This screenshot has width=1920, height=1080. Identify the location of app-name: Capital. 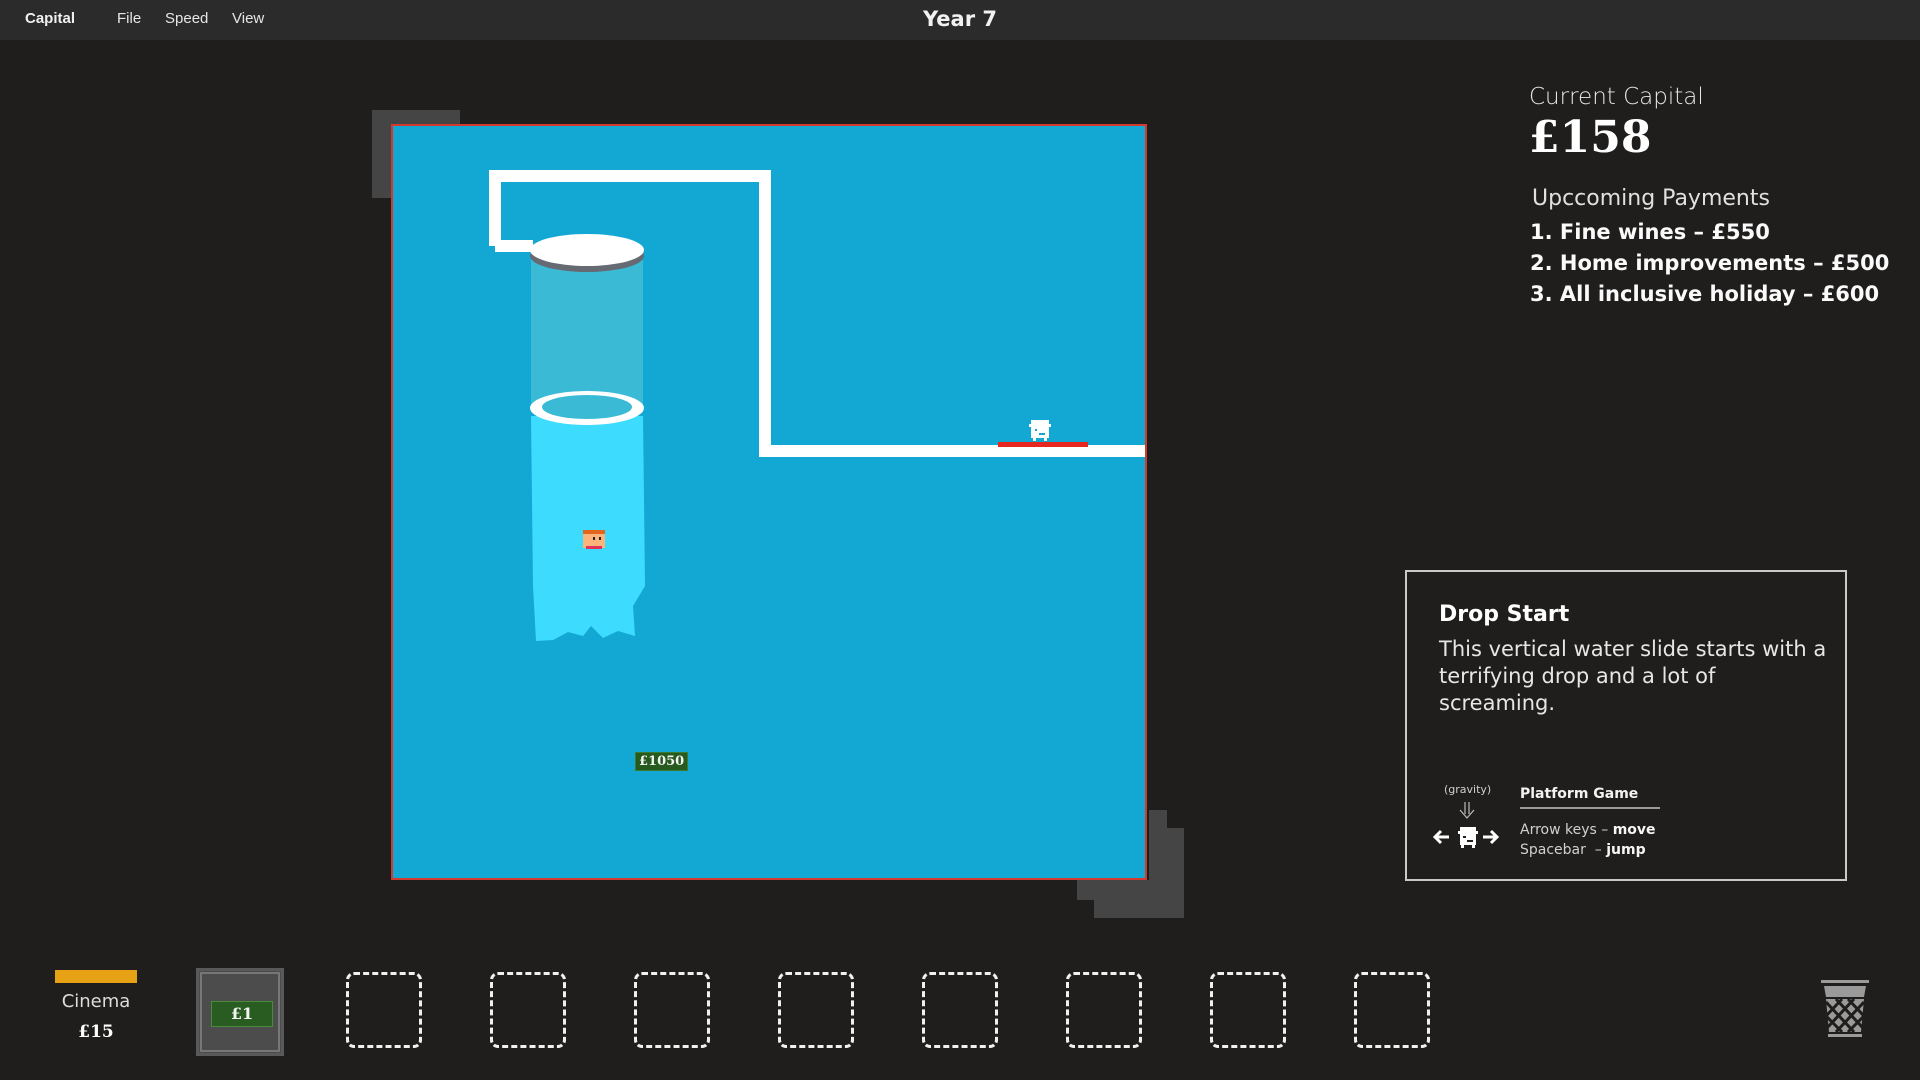
(50, 18).